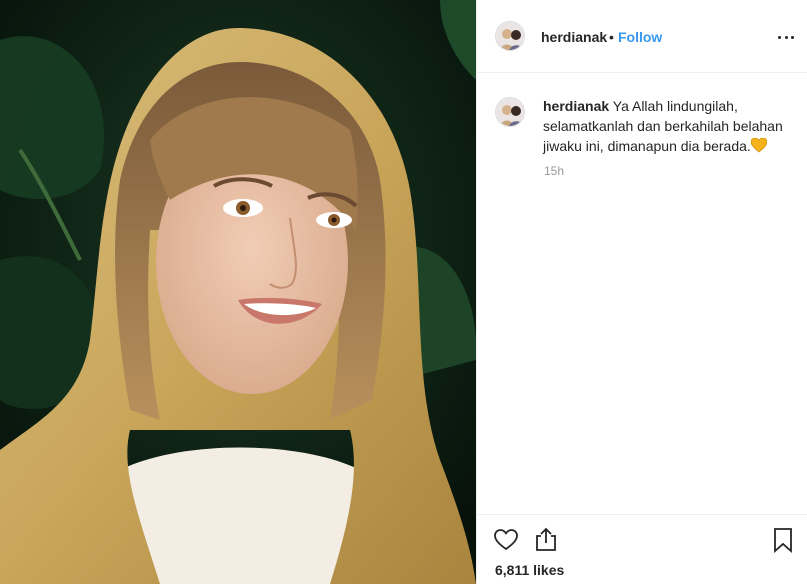  I want to click on follow-button: Follow, so click(640, 37).